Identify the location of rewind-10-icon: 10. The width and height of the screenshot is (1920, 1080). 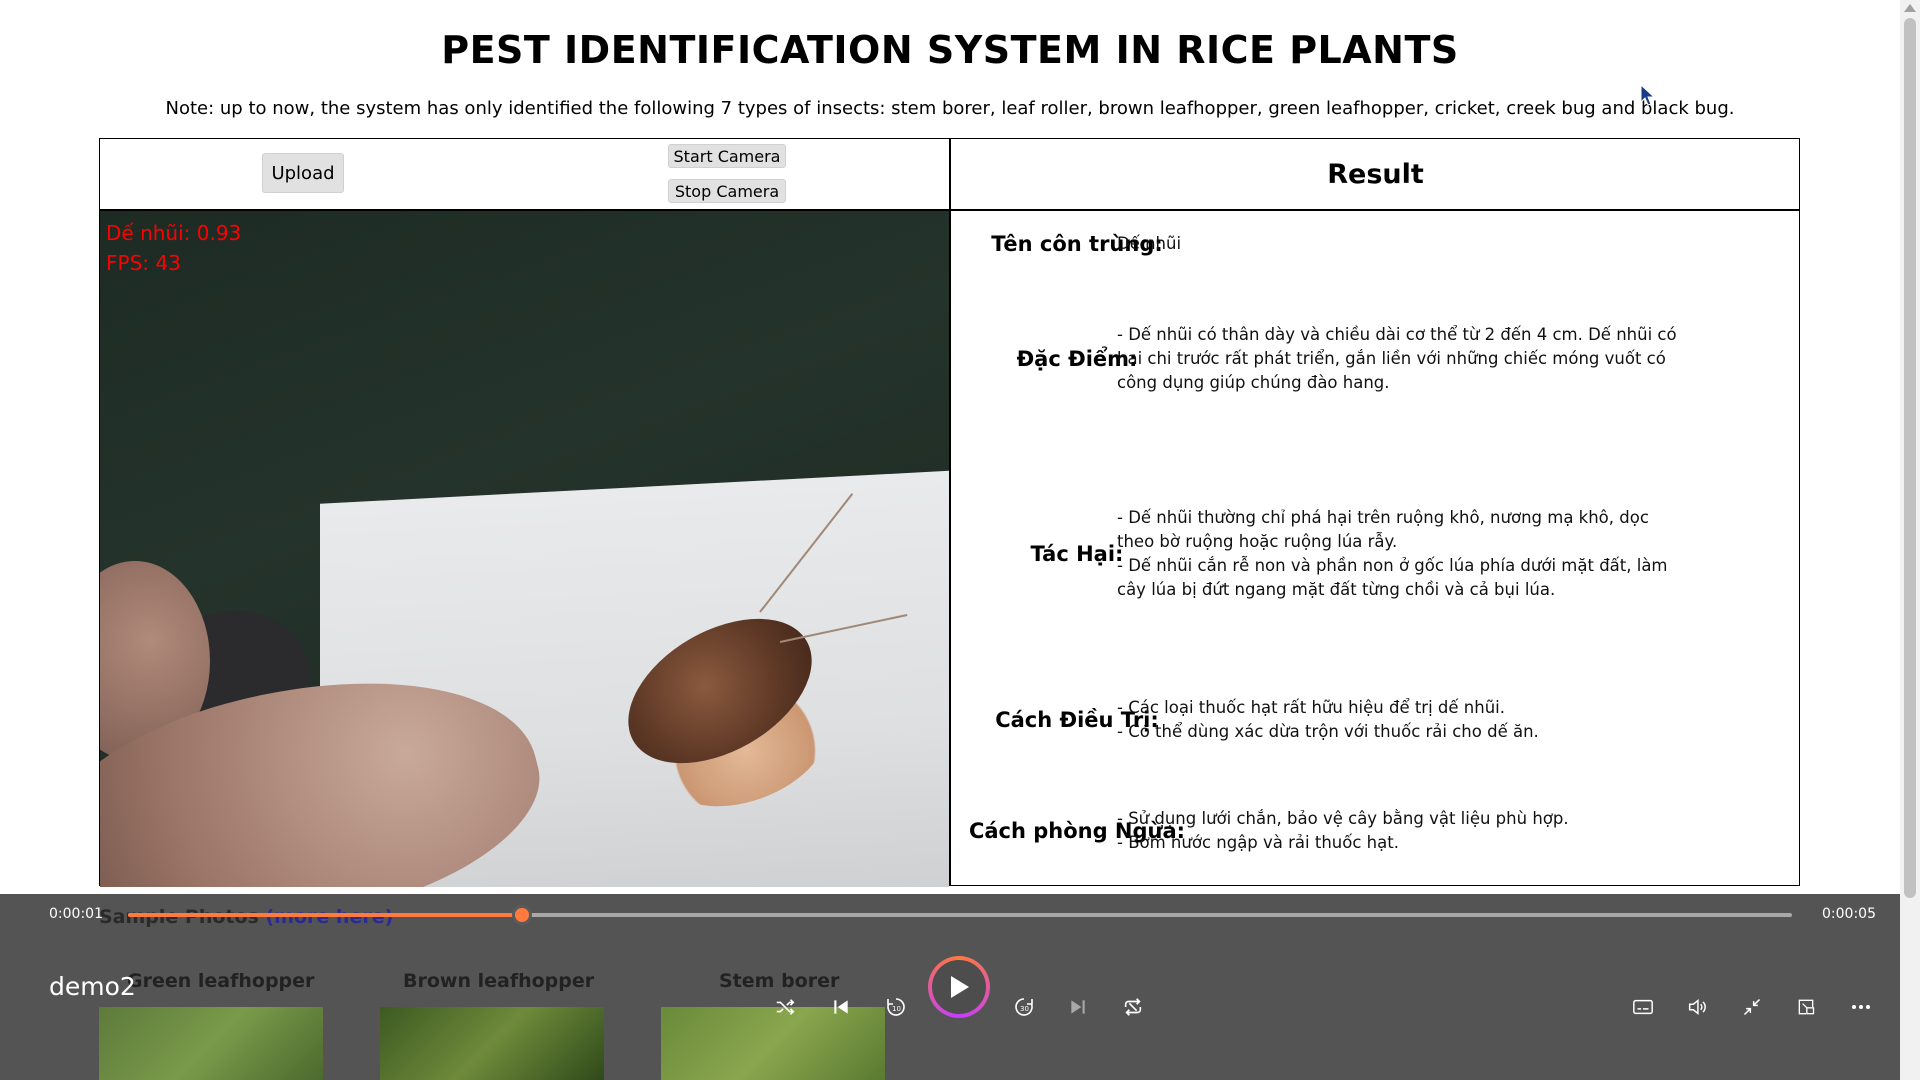
(896, 1007).